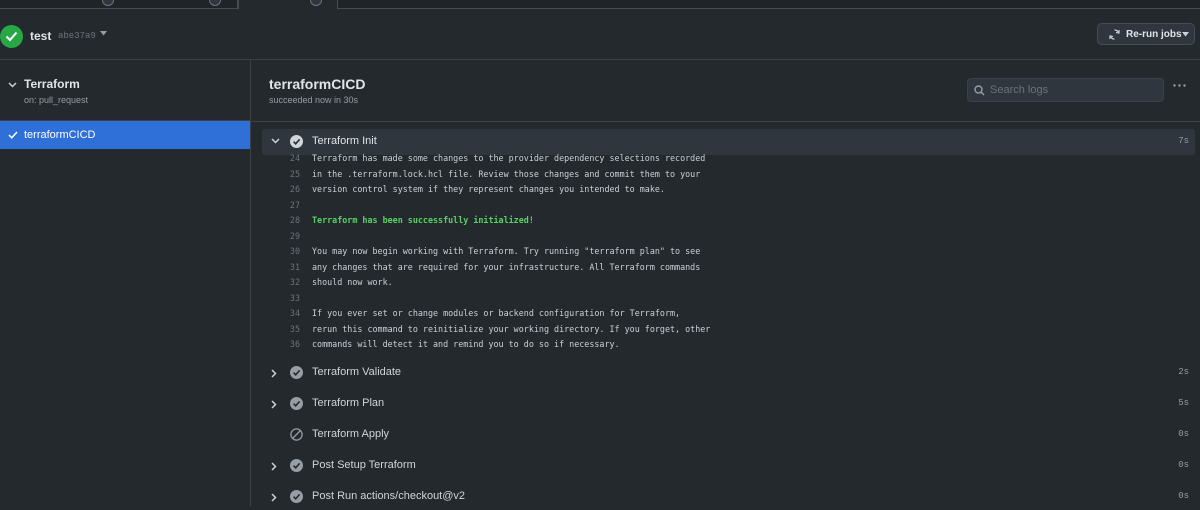 This screenshot has height=510, width=1200. I want to click on job-title: terraformCICD, so click(317, 84).